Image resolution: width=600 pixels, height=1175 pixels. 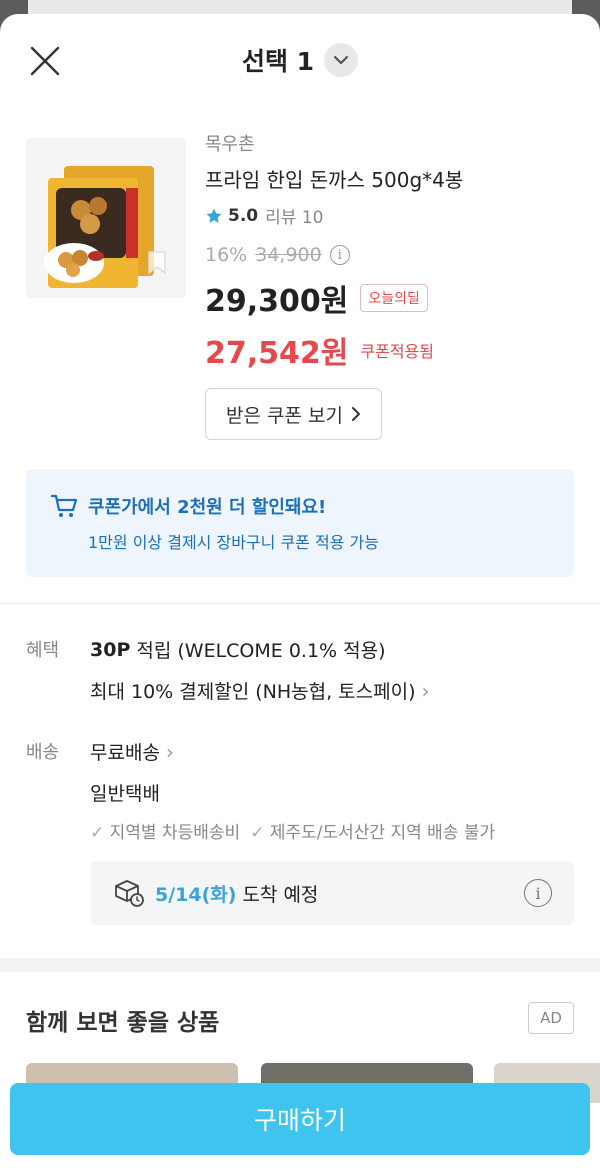 I want to click on payment-discount-text: 최대 10% 결제할인 (NH농협, 토스페이), so click(x=253, y=692).